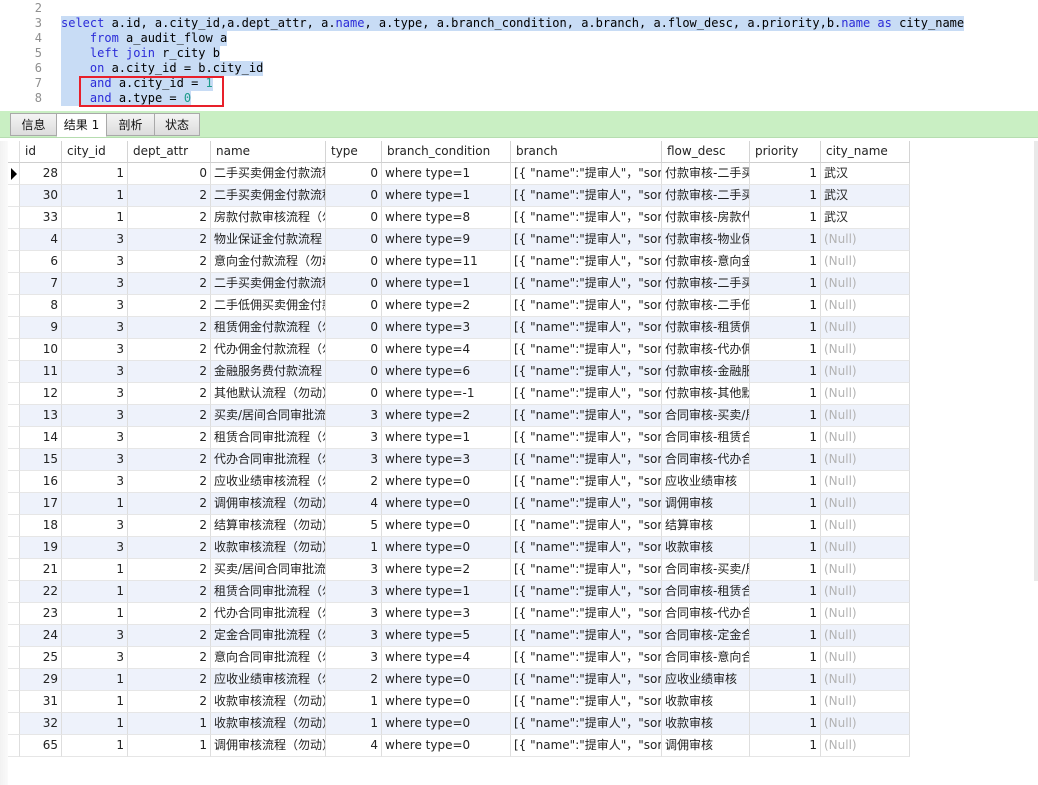 The image size is (1038, 785). Describe the element at coordinates (41, 482) in the screenshot. I see `cell-id: 16` at that location.